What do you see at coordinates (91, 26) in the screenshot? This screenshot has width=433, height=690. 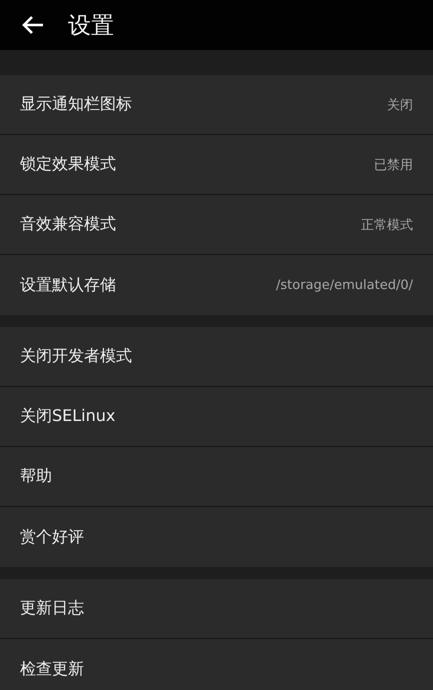 I see `screen-title: 设置` at bounding box center [91, 26].